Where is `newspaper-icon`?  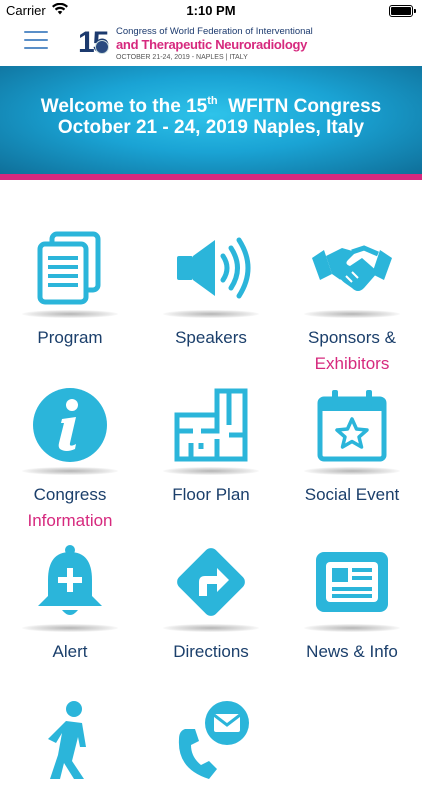
newspaper-icon is located at coordinates (352, 582).